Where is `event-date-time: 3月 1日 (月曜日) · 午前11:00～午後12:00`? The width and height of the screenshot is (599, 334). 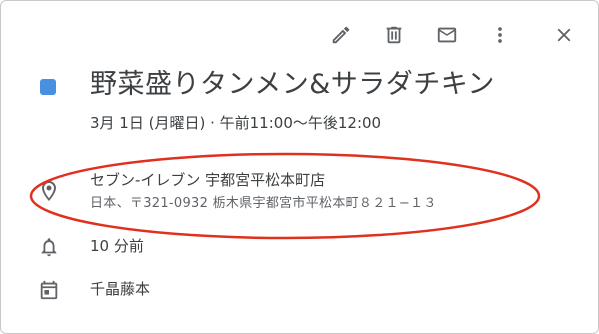
event-date-time: 3月 1日 (月曜日) · 午前11:00～午後12:00 is located at coordinates (236, 123).